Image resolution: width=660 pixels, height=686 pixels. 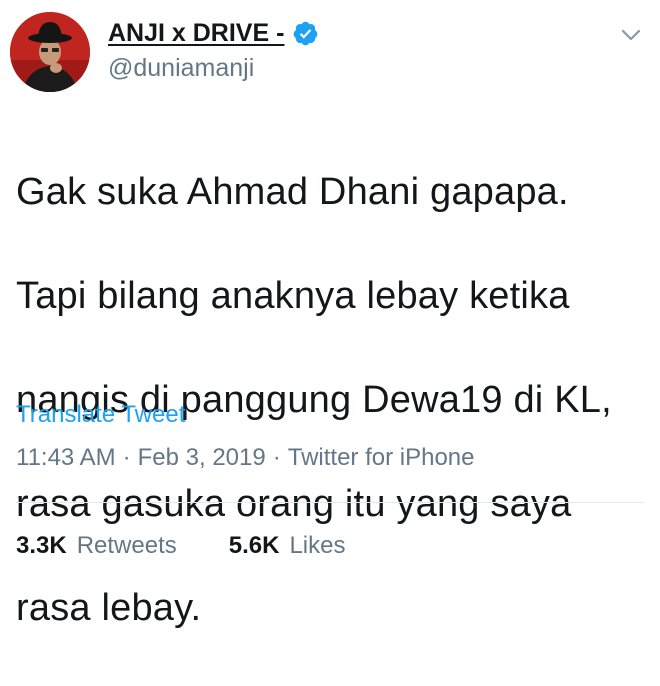 I want to click on tweet-metadata: 11:43 AM · Feb 3, 2019 · Twitter for iPhone, so click(x=245, y=458).